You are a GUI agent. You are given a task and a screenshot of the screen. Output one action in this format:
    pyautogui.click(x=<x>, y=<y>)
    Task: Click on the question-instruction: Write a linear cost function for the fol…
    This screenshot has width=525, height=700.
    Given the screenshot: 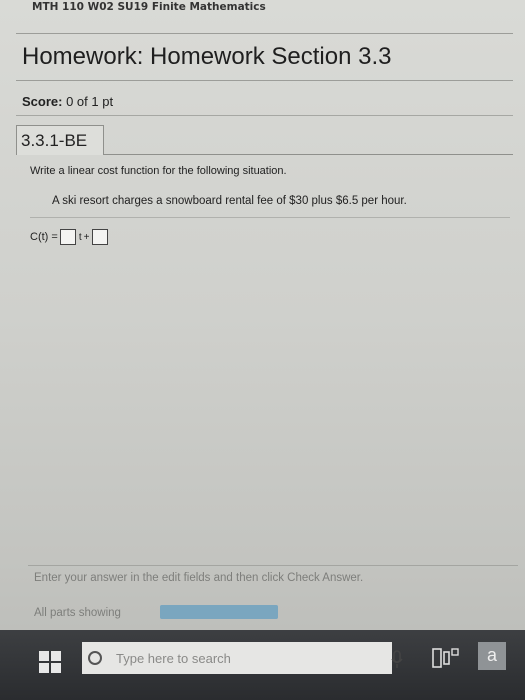 What is the action you would take?
    pyautogui.click(x=158, y=171)
    